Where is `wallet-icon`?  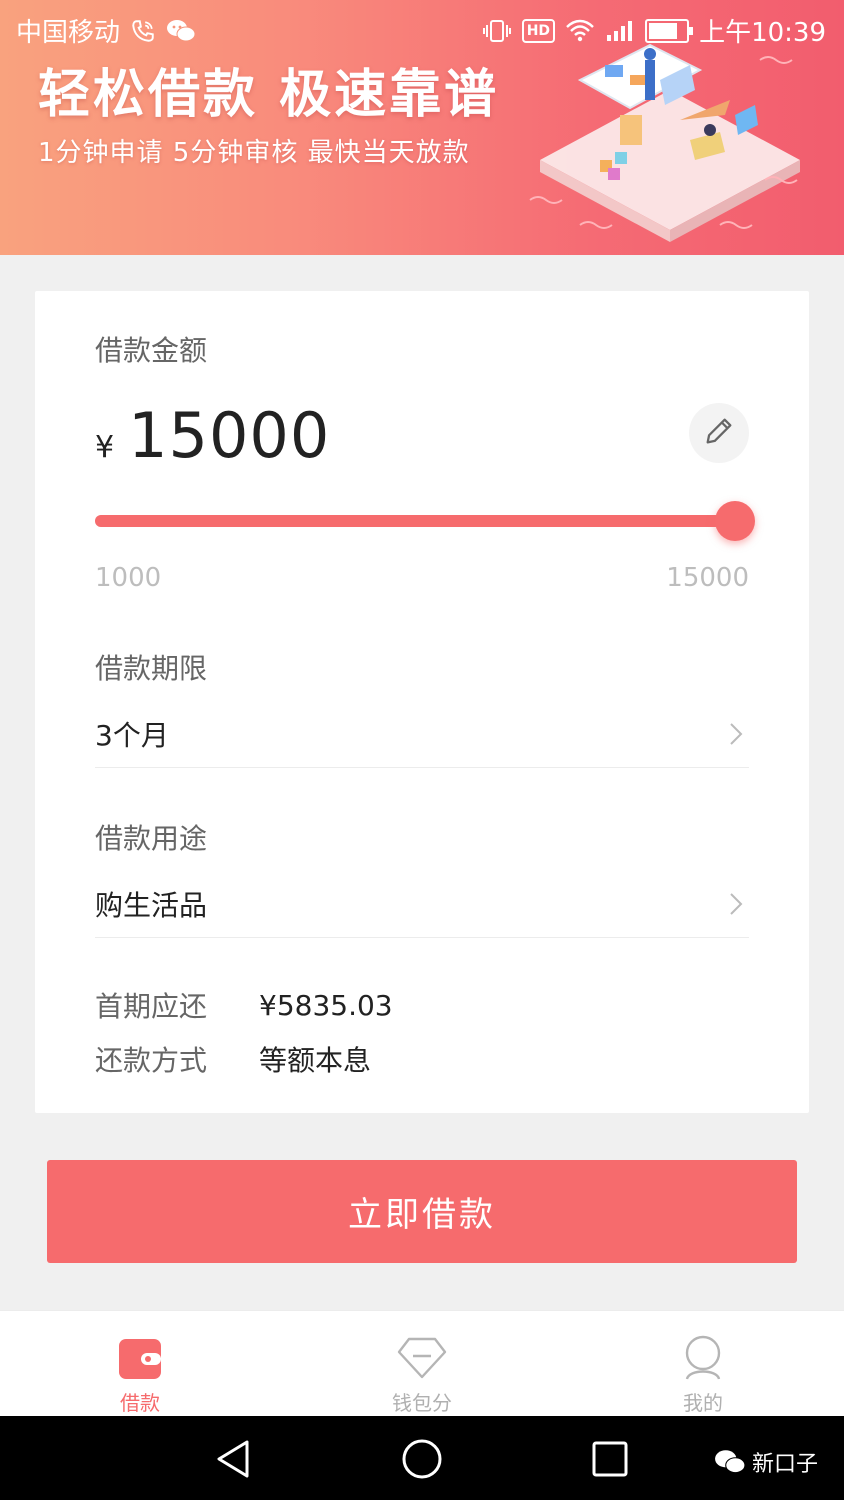
wallet-icon is located at coordinates (140, 1358).